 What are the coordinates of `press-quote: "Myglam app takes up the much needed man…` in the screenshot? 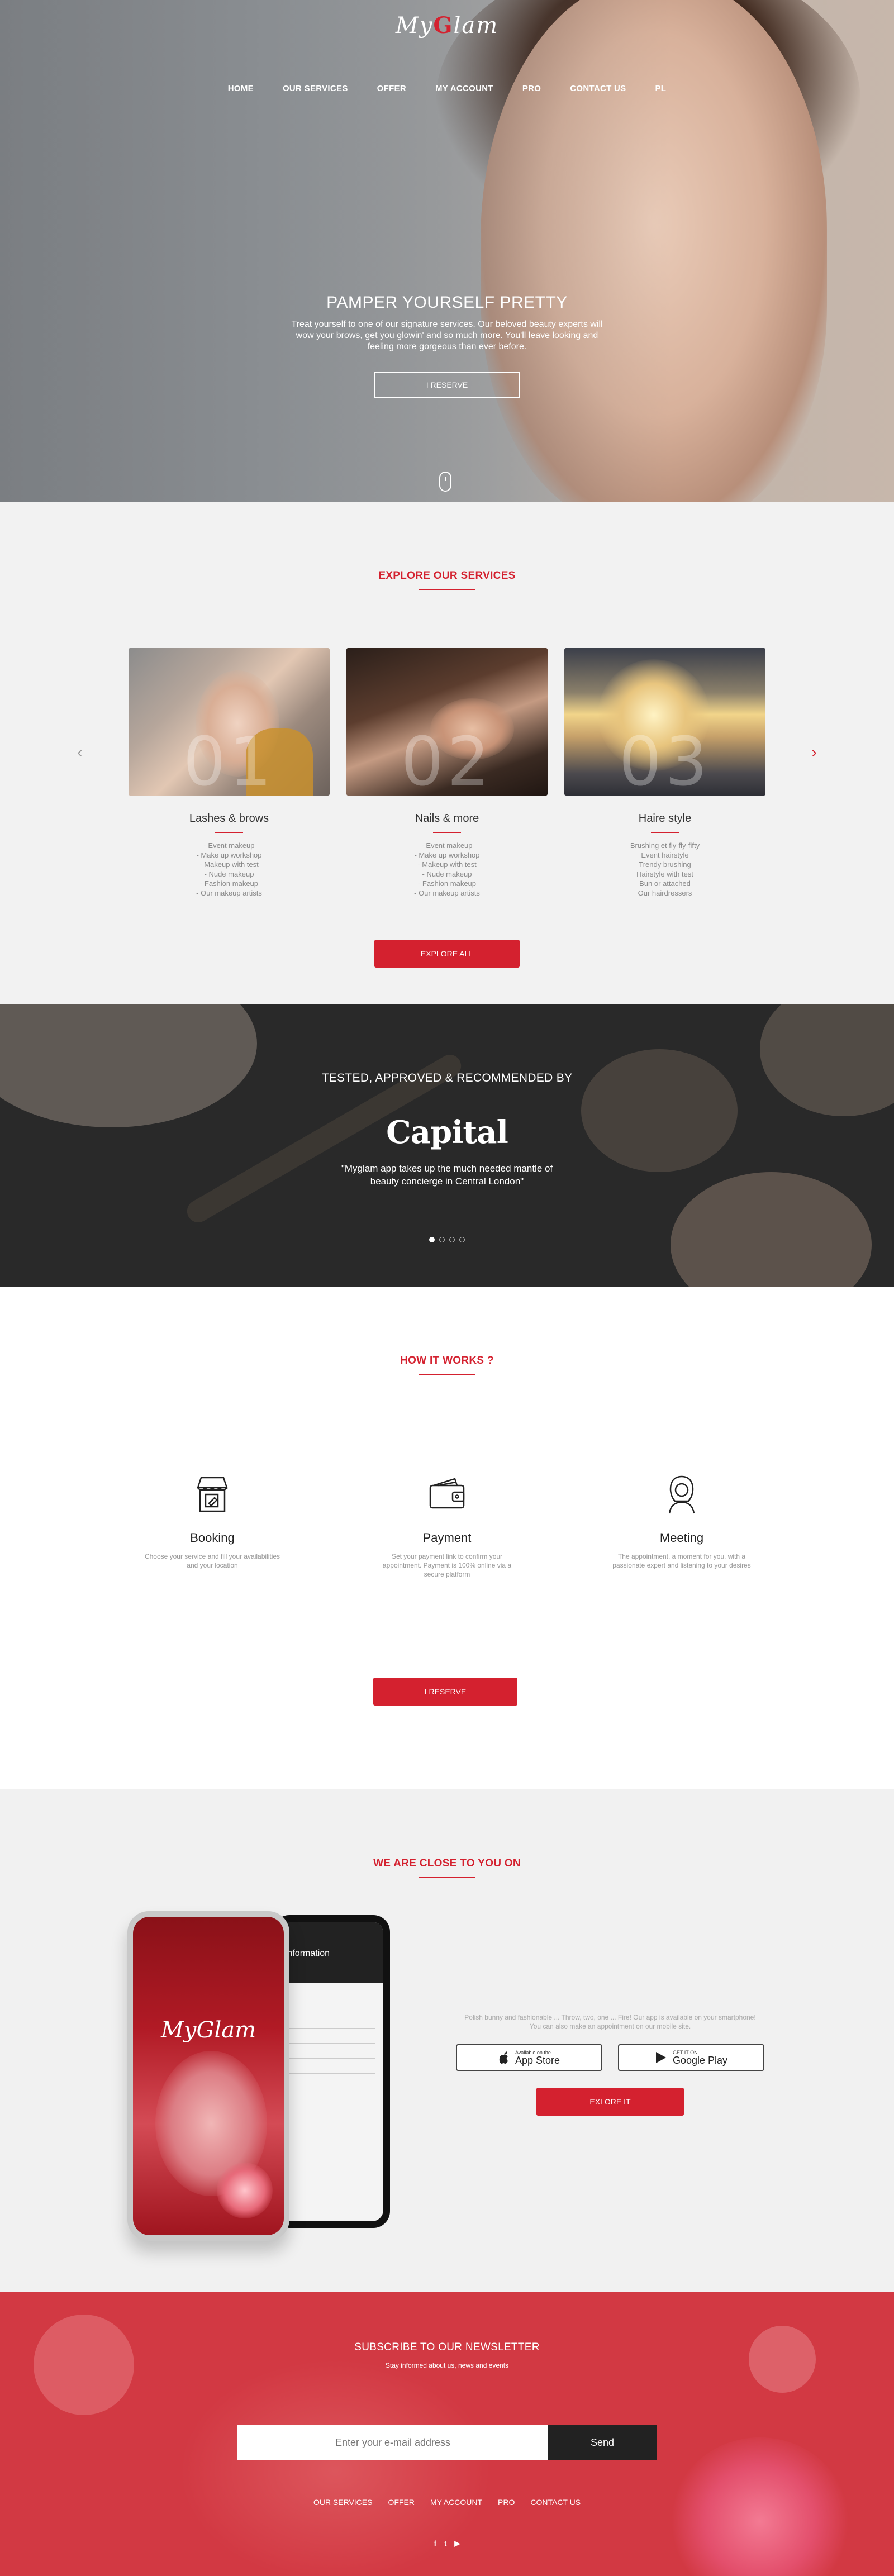 It's located at (447, 1175).